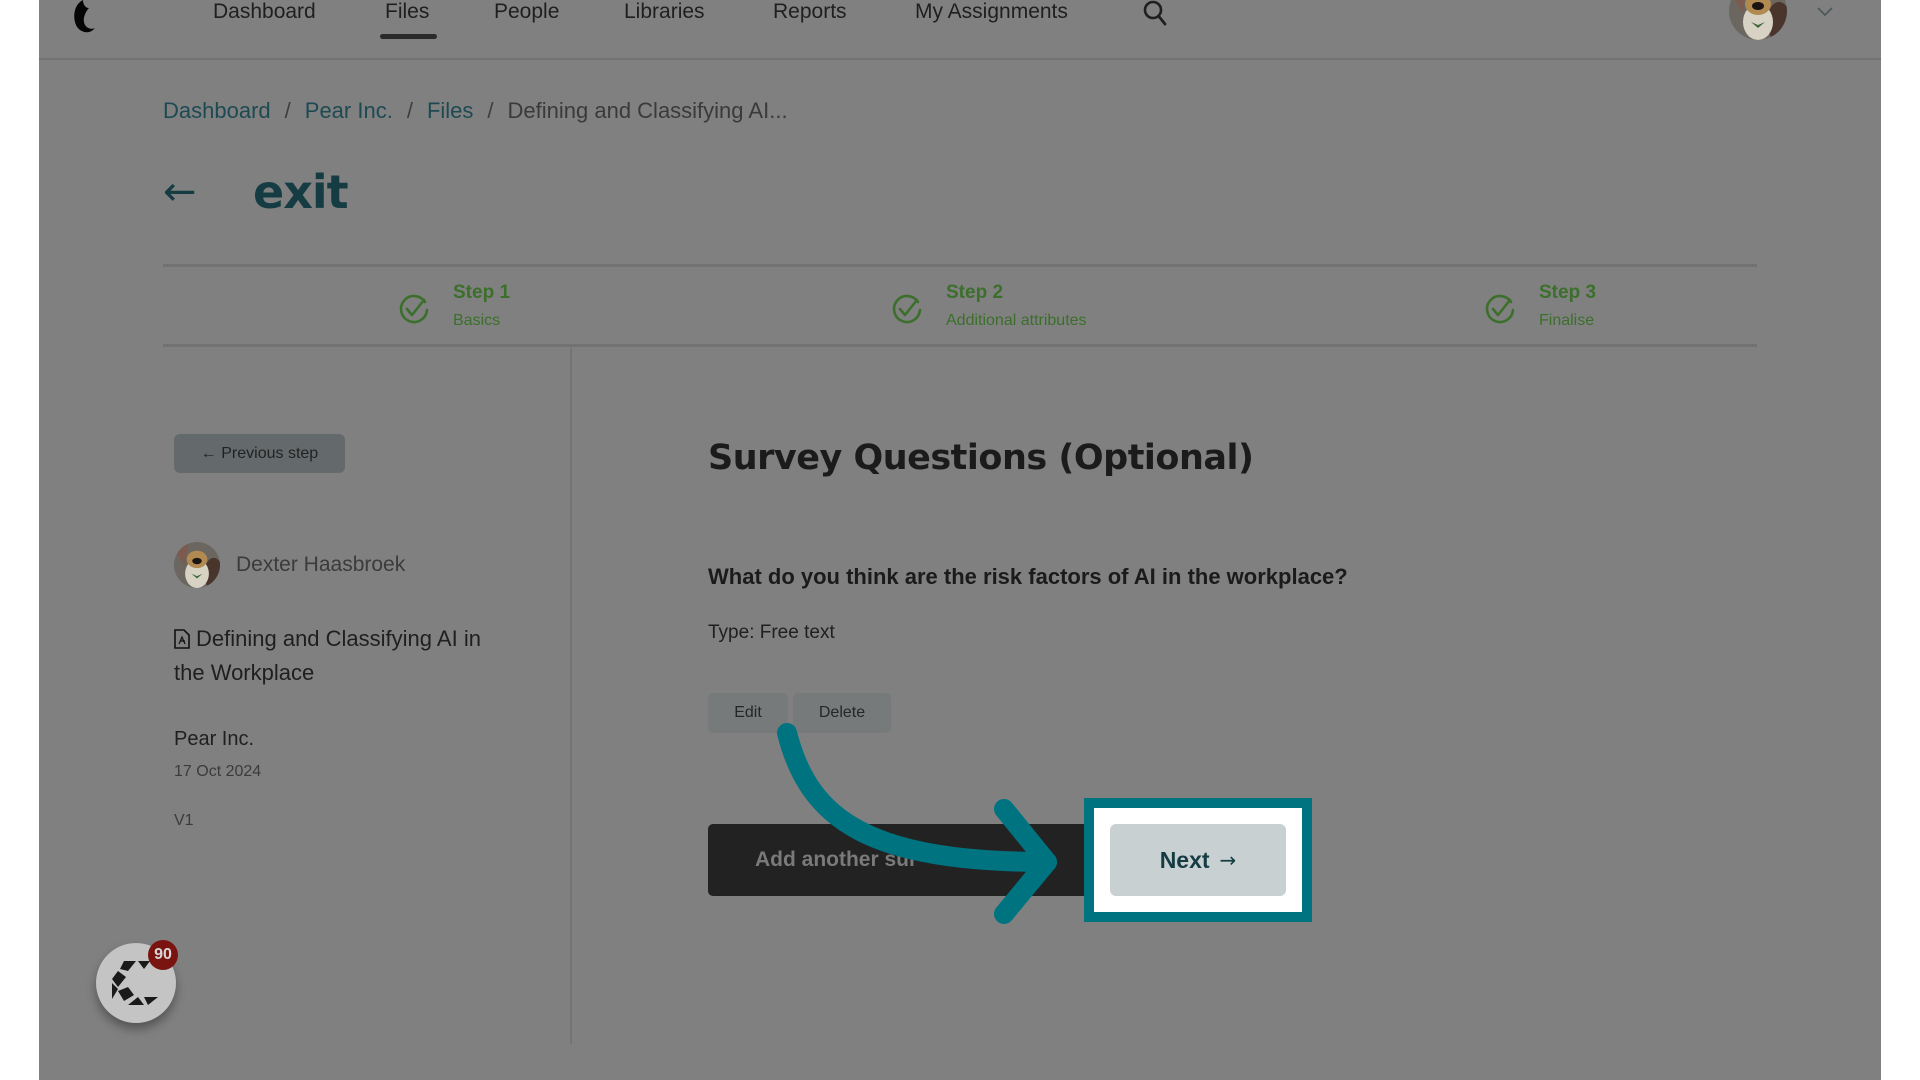 Image resolution: width=1920 pixels, height=1080 pixels. What do you see at coordinates (810, 12) in the screenshot?
I see `nav-reports: Reports` at bounding box center [810, 12].